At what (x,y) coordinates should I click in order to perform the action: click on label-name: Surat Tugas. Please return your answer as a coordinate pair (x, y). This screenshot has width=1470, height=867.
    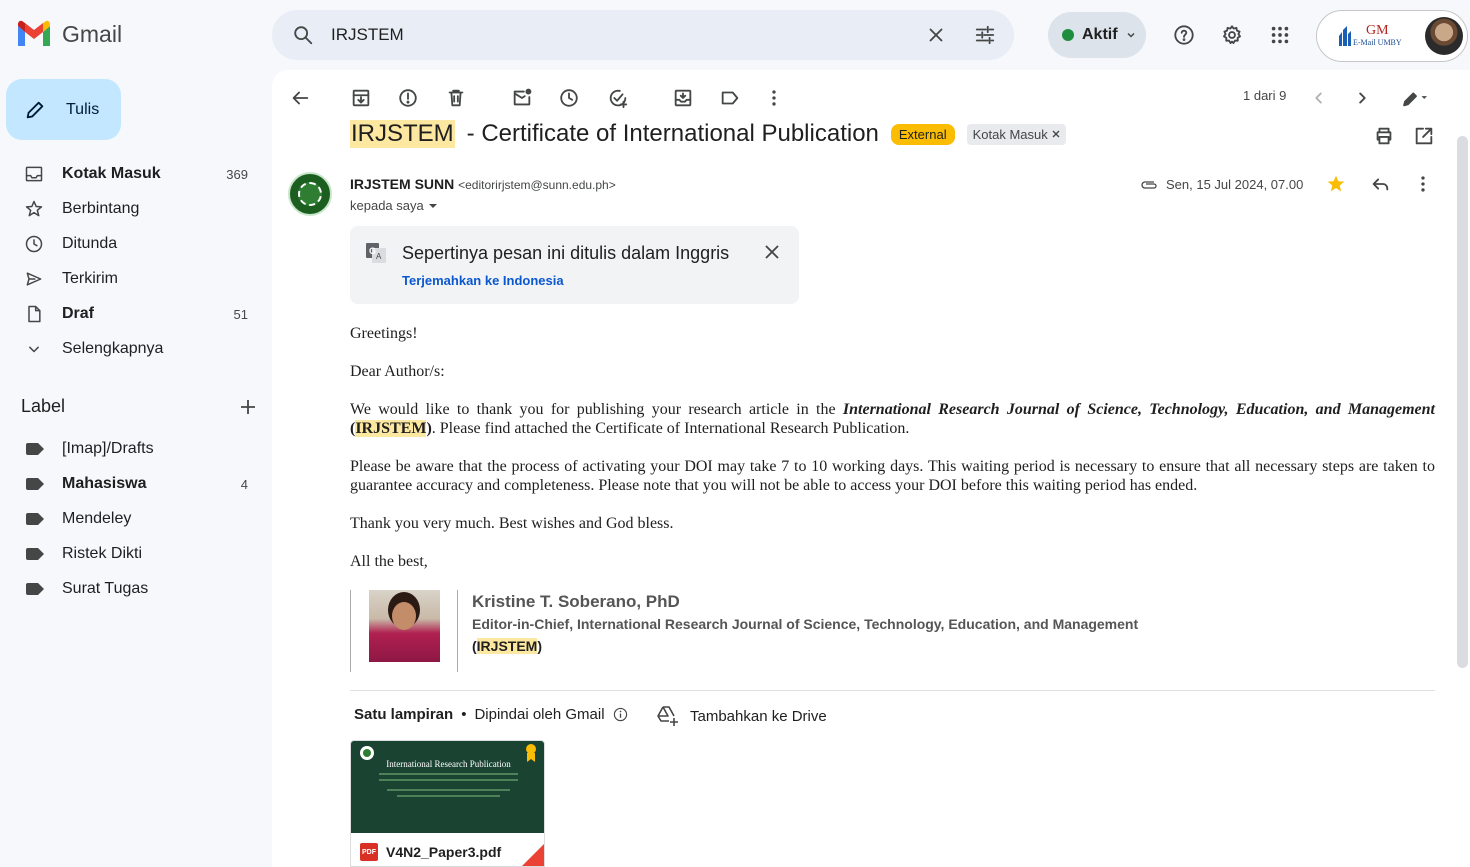
    Looking at the image, I should click on (105, 588).